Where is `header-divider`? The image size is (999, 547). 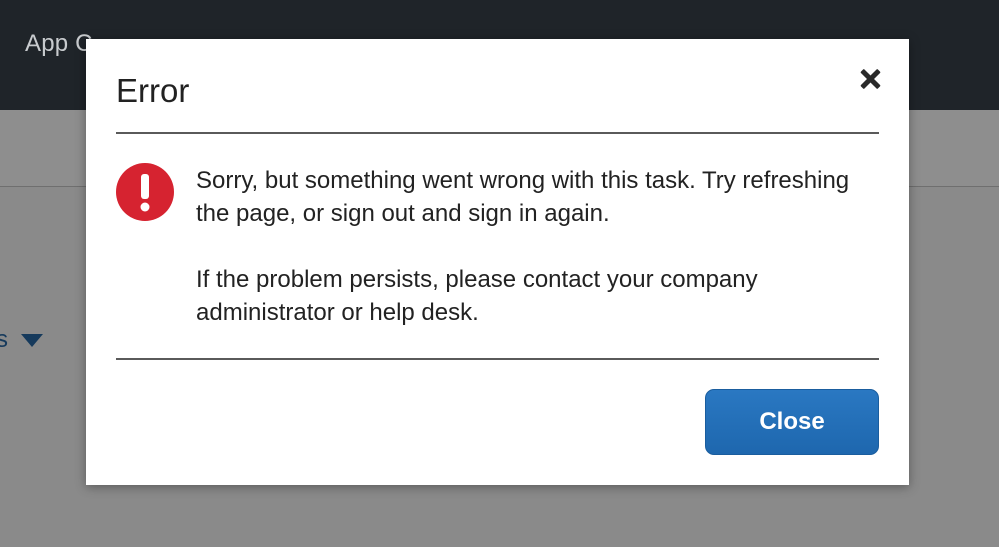 header-divider is located at coordinates (497, 133).